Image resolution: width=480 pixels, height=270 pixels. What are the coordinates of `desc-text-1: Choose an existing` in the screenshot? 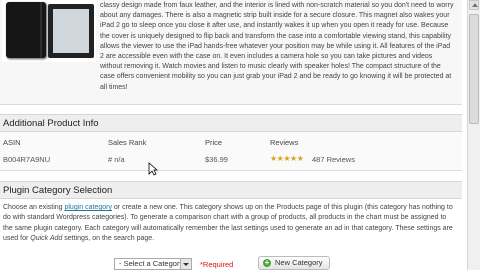 It's located at (34, 207).